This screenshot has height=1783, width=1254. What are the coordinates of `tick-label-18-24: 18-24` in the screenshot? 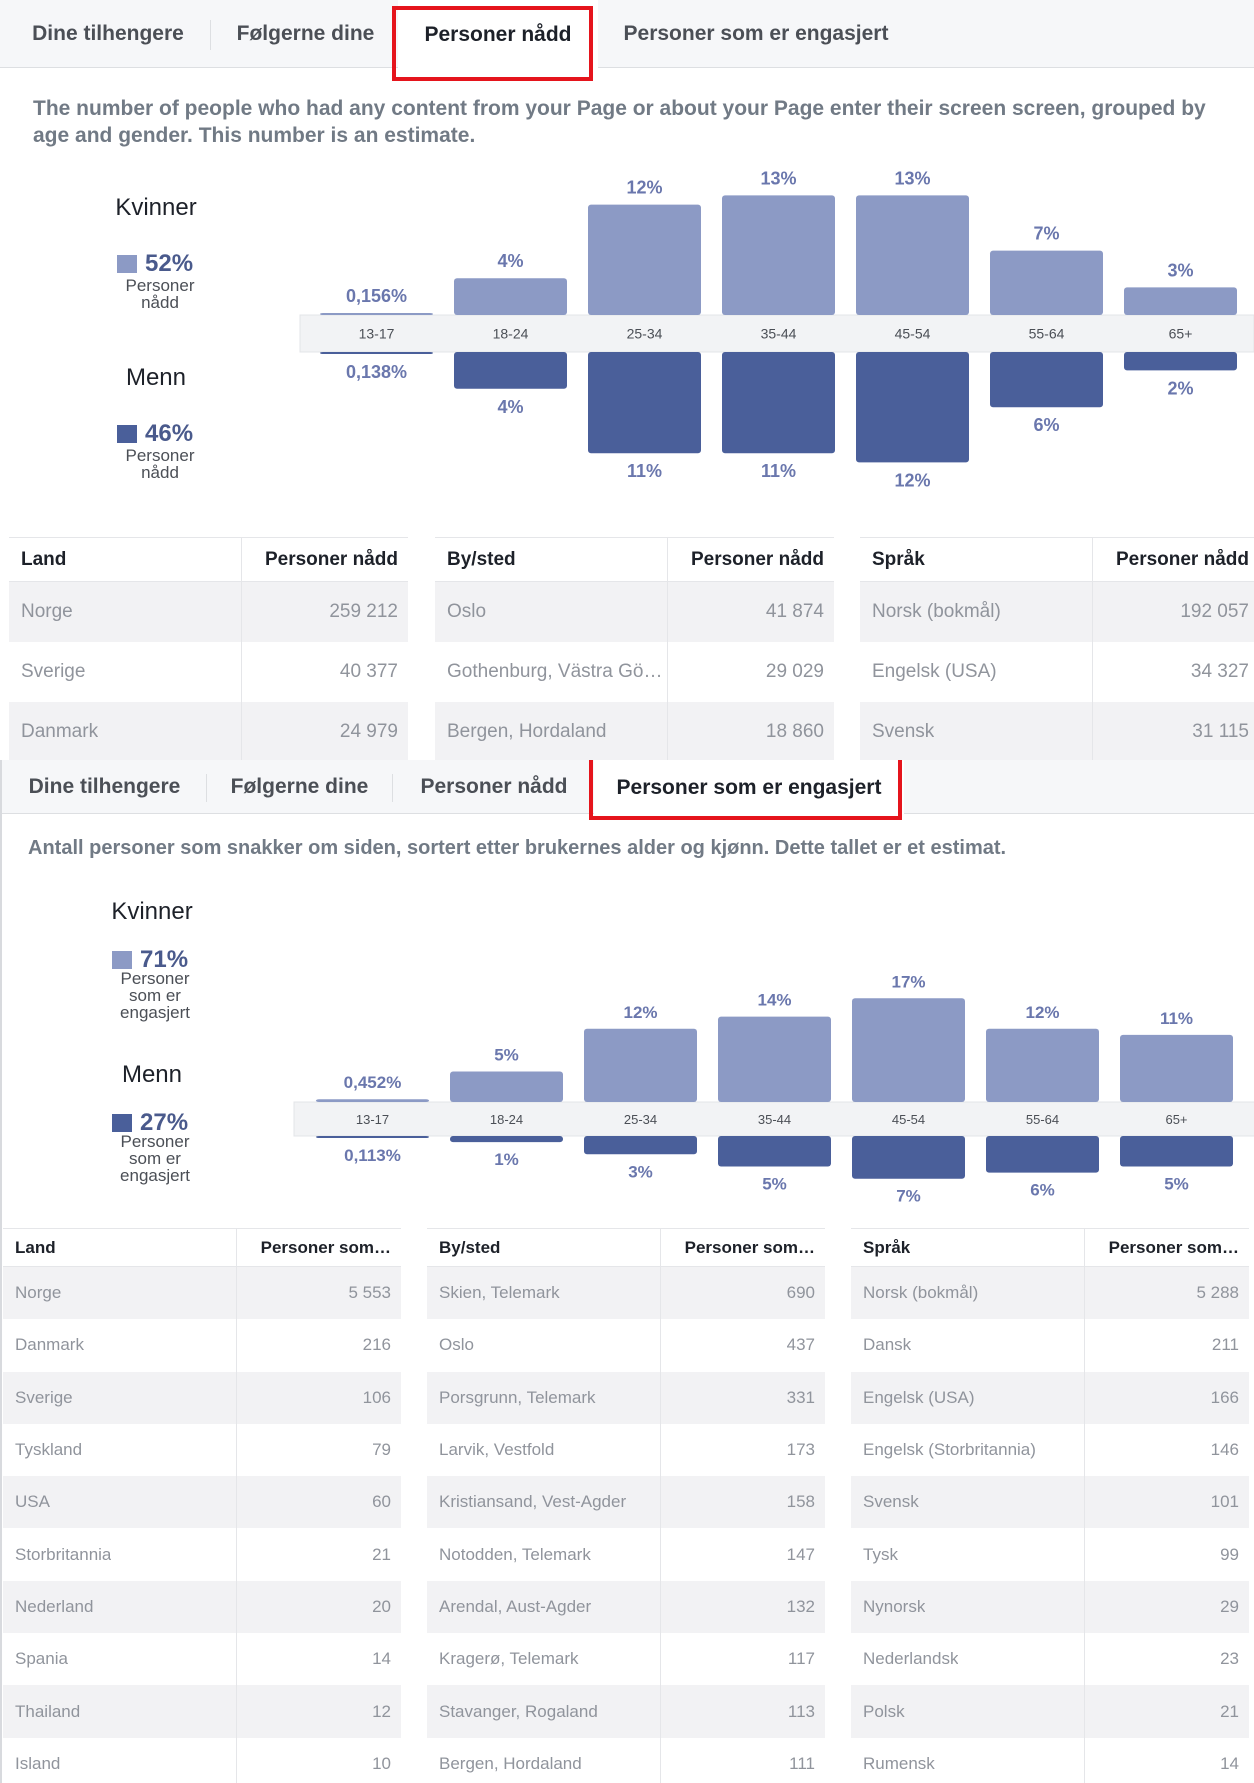 It's located at (511, 334).